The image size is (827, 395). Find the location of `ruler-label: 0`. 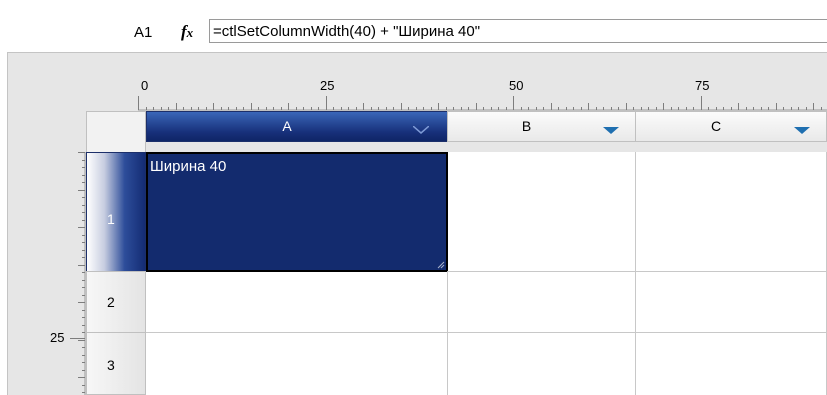

ruler-label: 0 is located at coordinates (145, 85).